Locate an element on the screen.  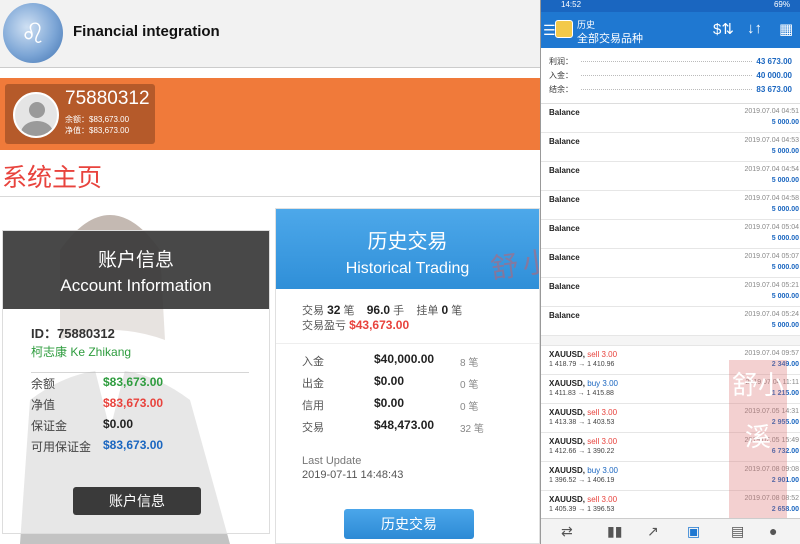
item-date: 2019.07.04 04:51 is located at coordinates (772, 111).